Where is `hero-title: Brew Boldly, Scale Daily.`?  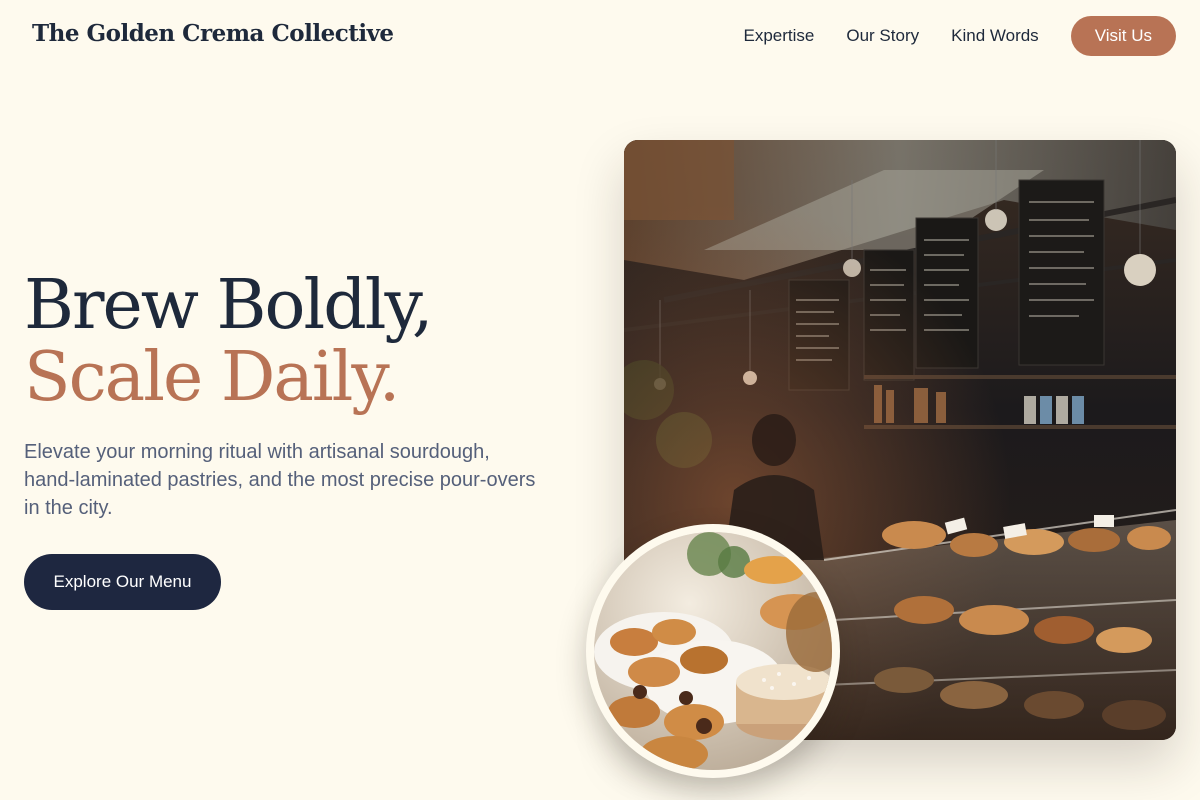 hero-title: Brew Boldly, Scale Daily. is located at coordinates (228, 341).